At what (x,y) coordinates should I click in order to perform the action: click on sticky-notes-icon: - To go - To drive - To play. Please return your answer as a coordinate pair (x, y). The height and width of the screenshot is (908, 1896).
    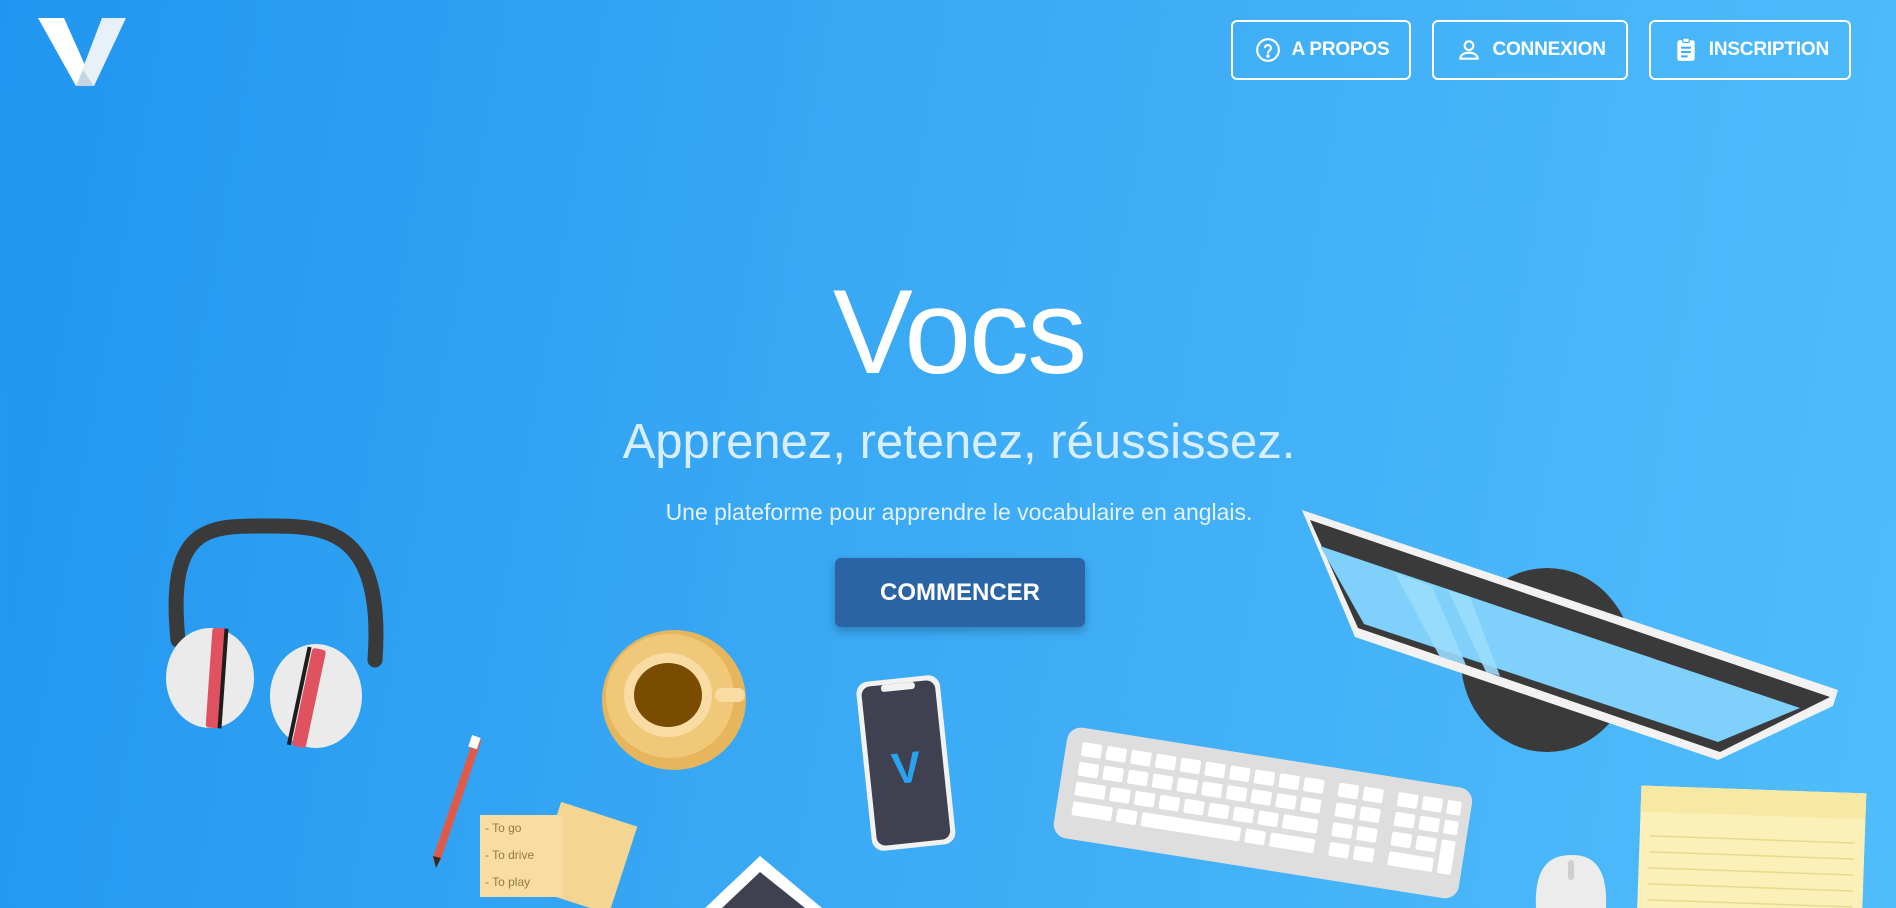
    Looking at the image, I should click on (559, 854).